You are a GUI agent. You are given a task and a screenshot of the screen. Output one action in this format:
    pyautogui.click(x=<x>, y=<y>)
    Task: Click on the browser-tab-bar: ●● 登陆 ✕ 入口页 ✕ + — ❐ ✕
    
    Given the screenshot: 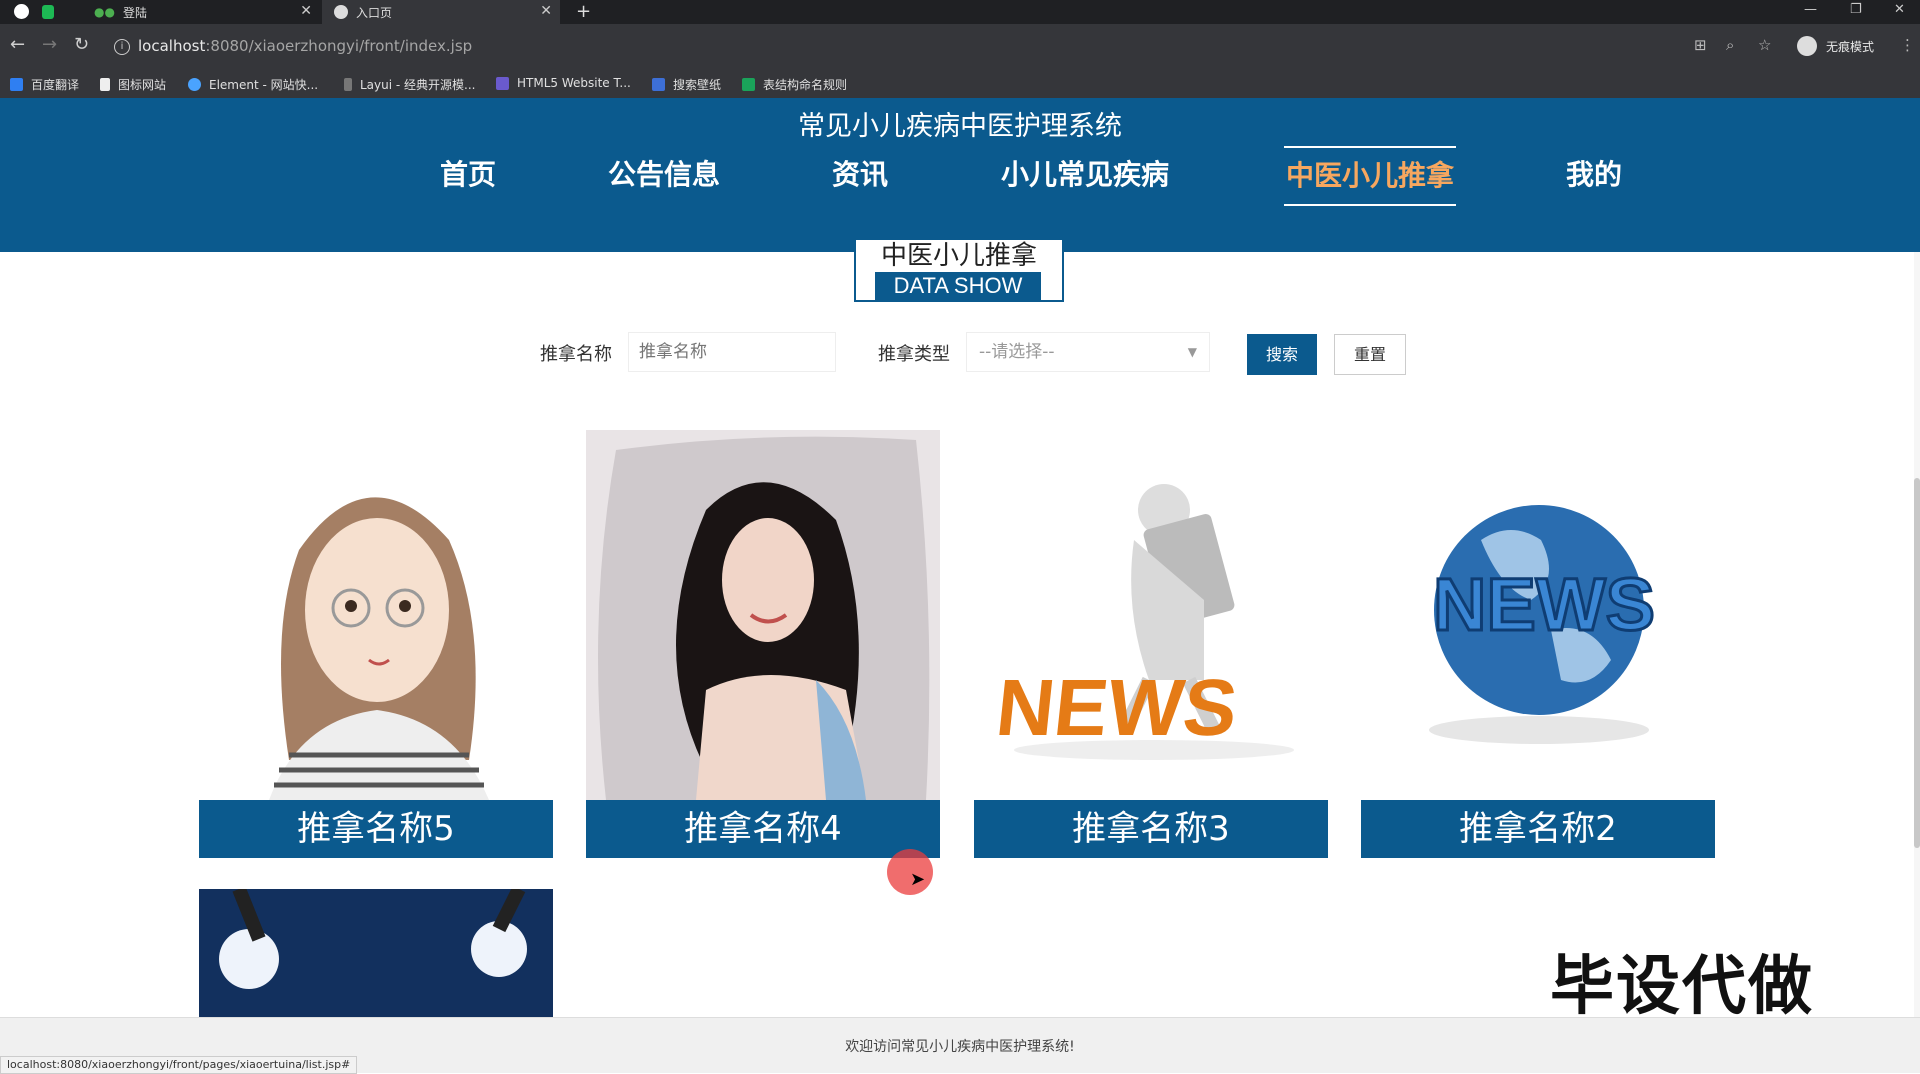 What is the action you would take?
    pyautogui.click(x=960, y=12)
    